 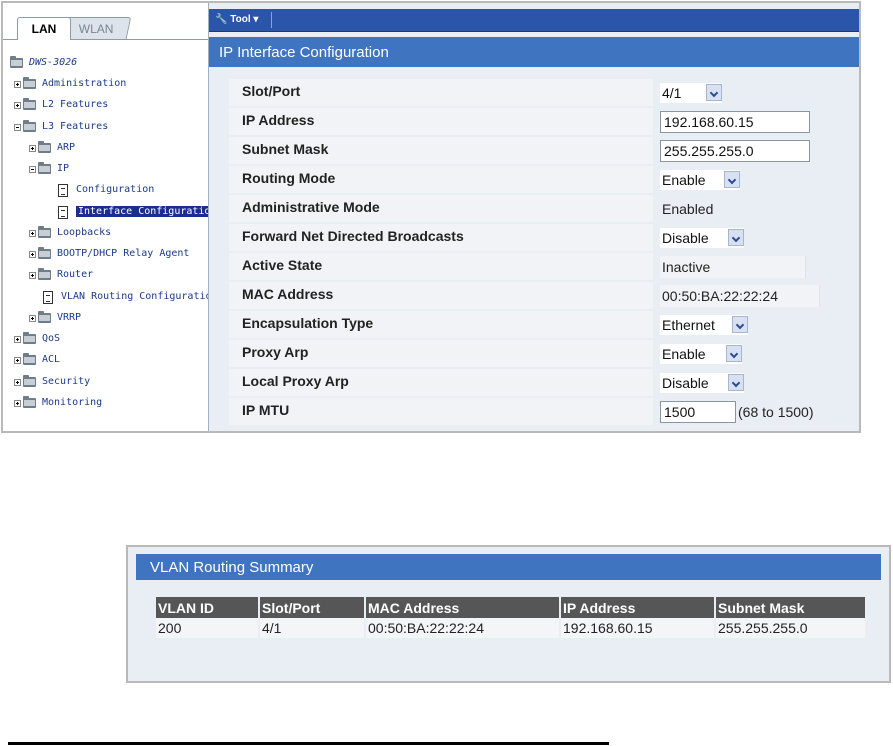 I want to click on tree-item-interface-configuration: Interface Configuration, so click(x=133, y=212).